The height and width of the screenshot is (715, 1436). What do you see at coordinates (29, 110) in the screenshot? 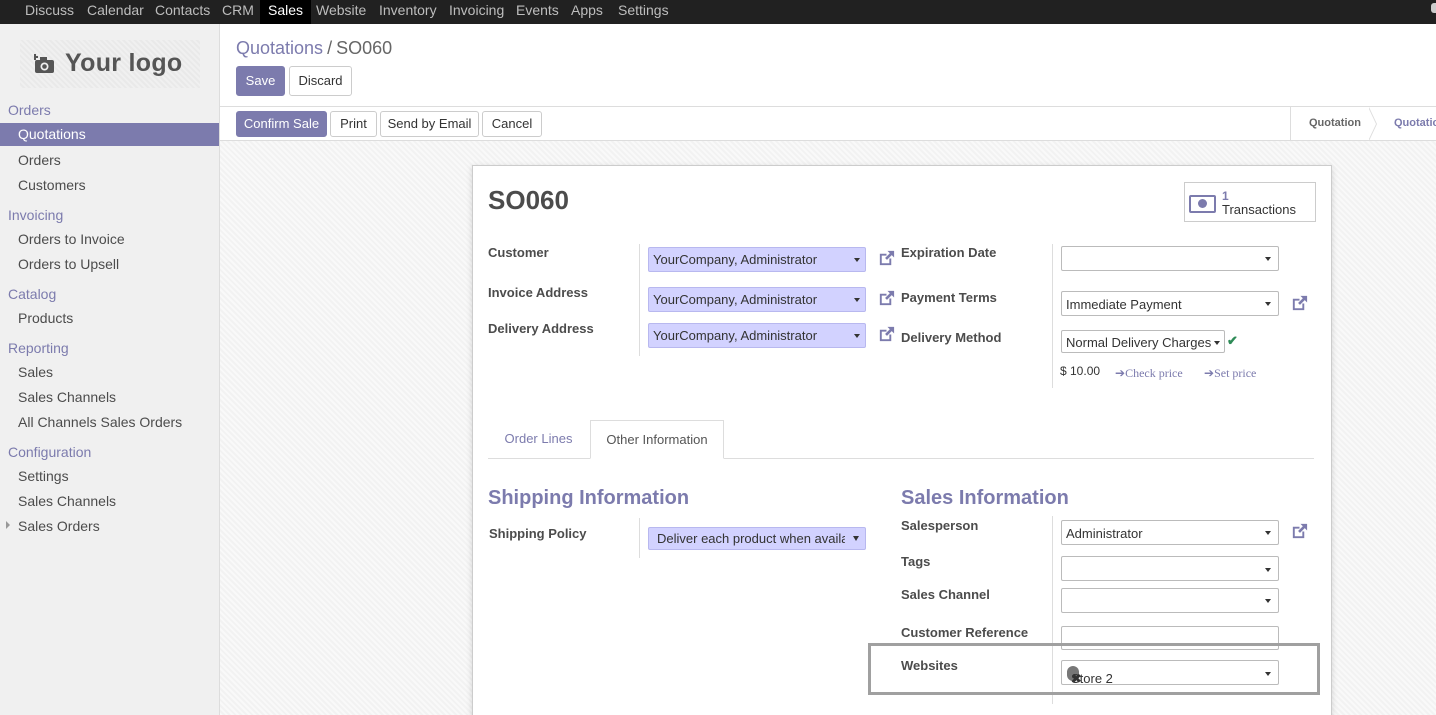
I see `menu-section-orders: Orders` at bounding box center [29, 110].